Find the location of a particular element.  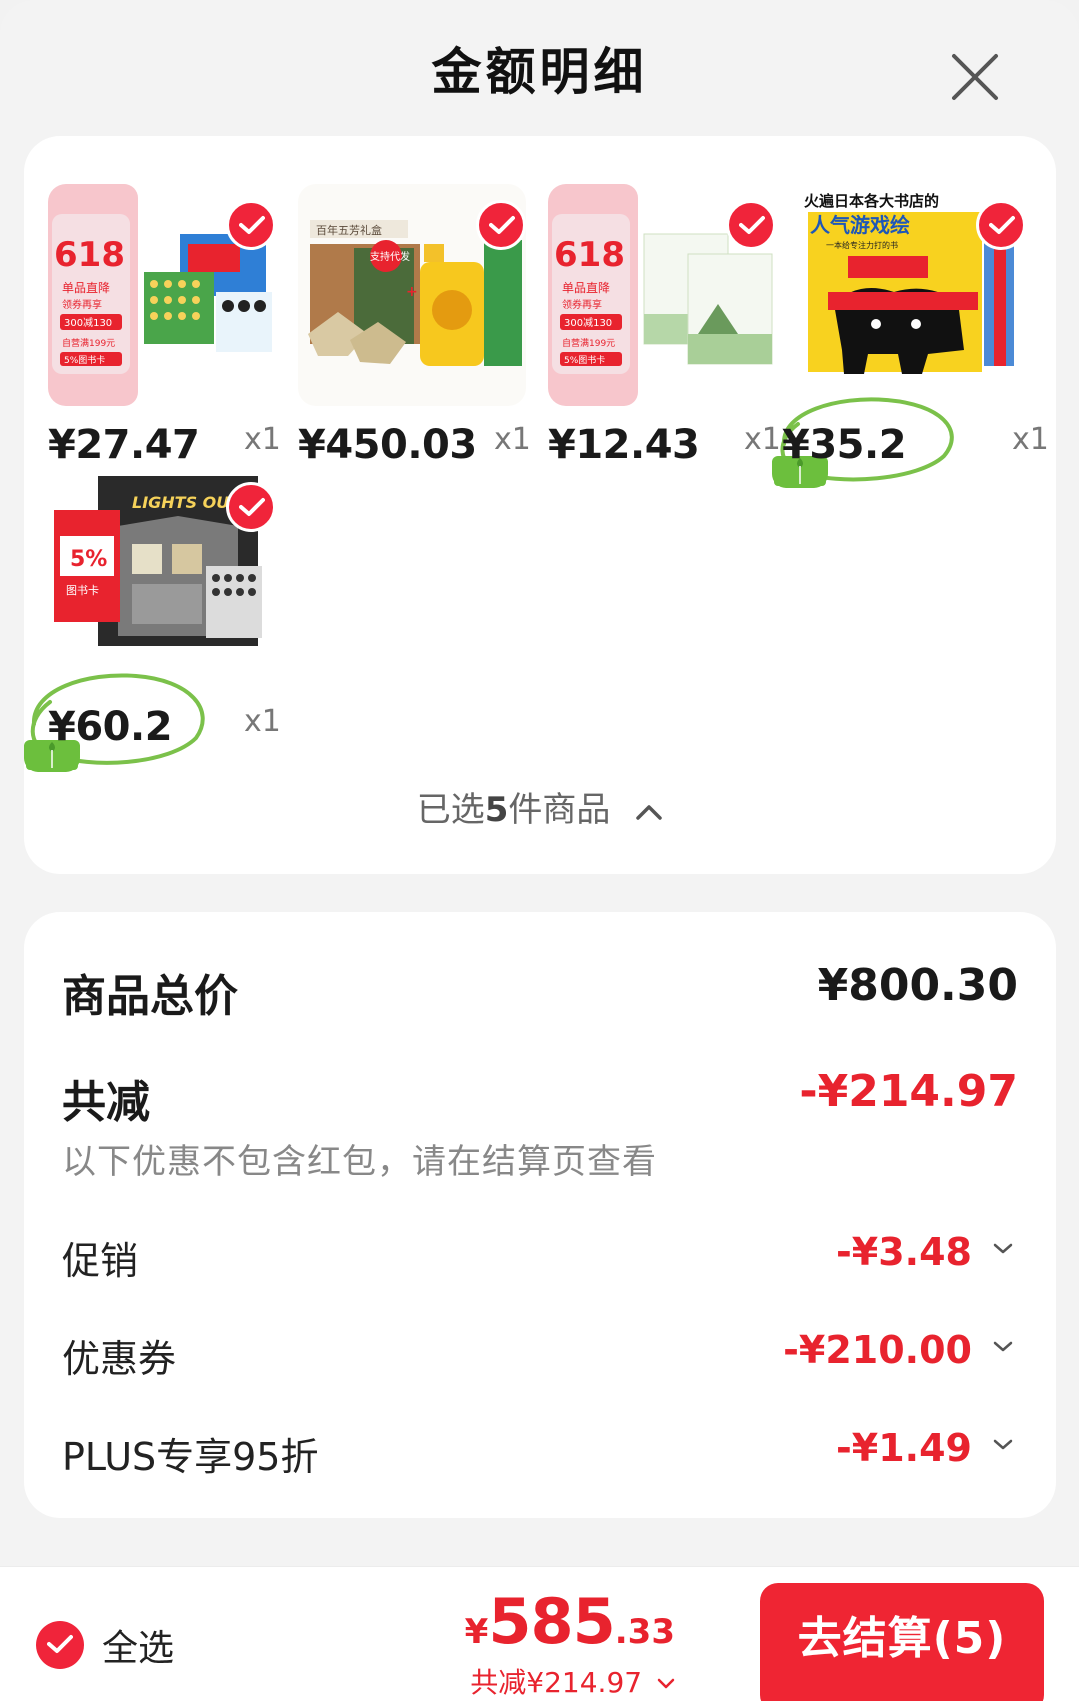

product-item: 百年五芳礼盒 支持代发 + ¥450.03 x1 is located at coordinates (418, 334).